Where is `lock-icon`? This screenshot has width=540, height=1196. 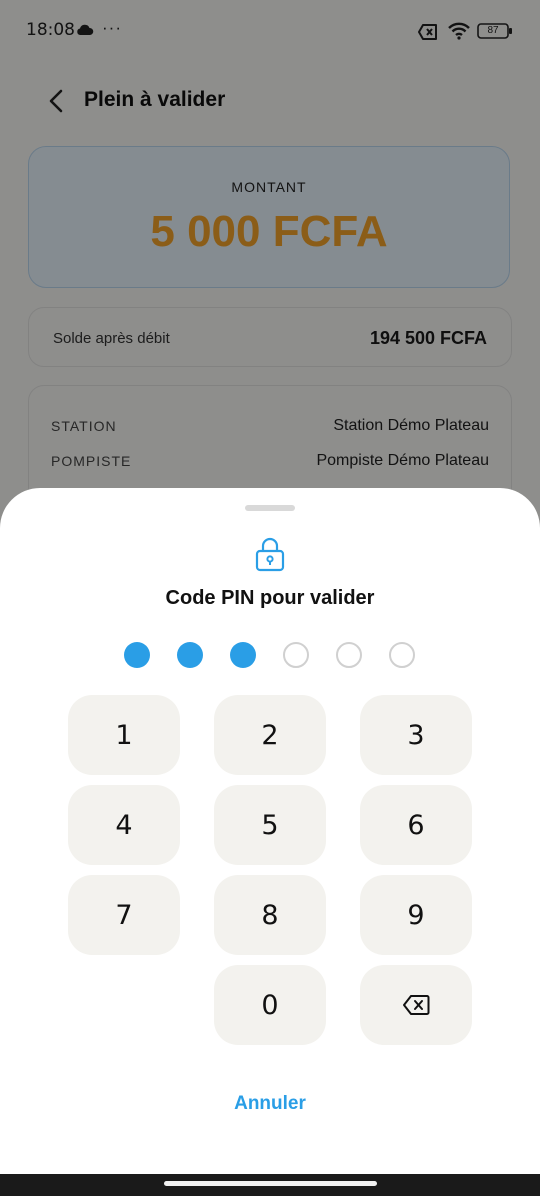
lock-icon is located at coordinates (270, 554).